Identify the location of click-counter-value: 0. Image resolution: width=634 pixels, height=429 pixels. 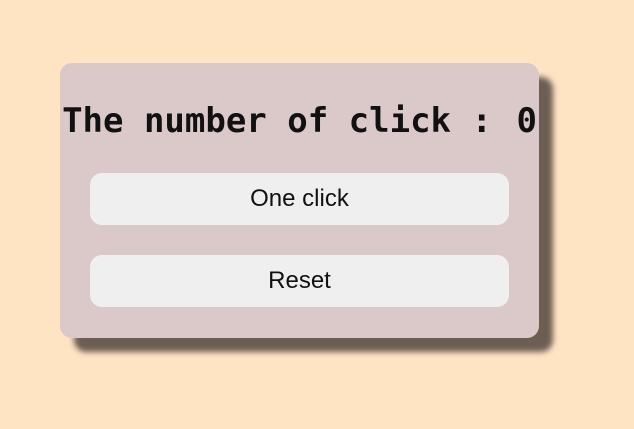
(526, 121).